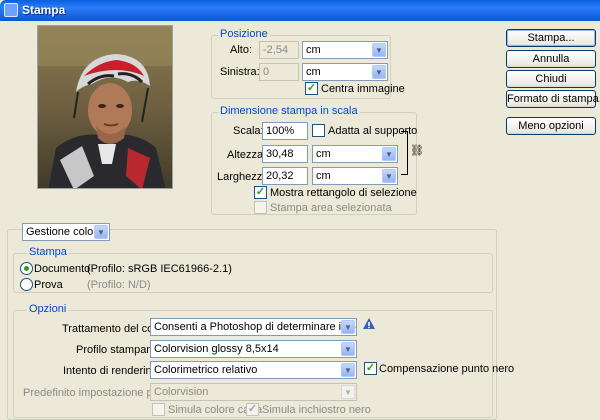 The image size is (600, 420). Describe the element at coordinates (447, 369) in the screenshot. I see `black-point-compensation-label: Compensazione punto nero` at that location.